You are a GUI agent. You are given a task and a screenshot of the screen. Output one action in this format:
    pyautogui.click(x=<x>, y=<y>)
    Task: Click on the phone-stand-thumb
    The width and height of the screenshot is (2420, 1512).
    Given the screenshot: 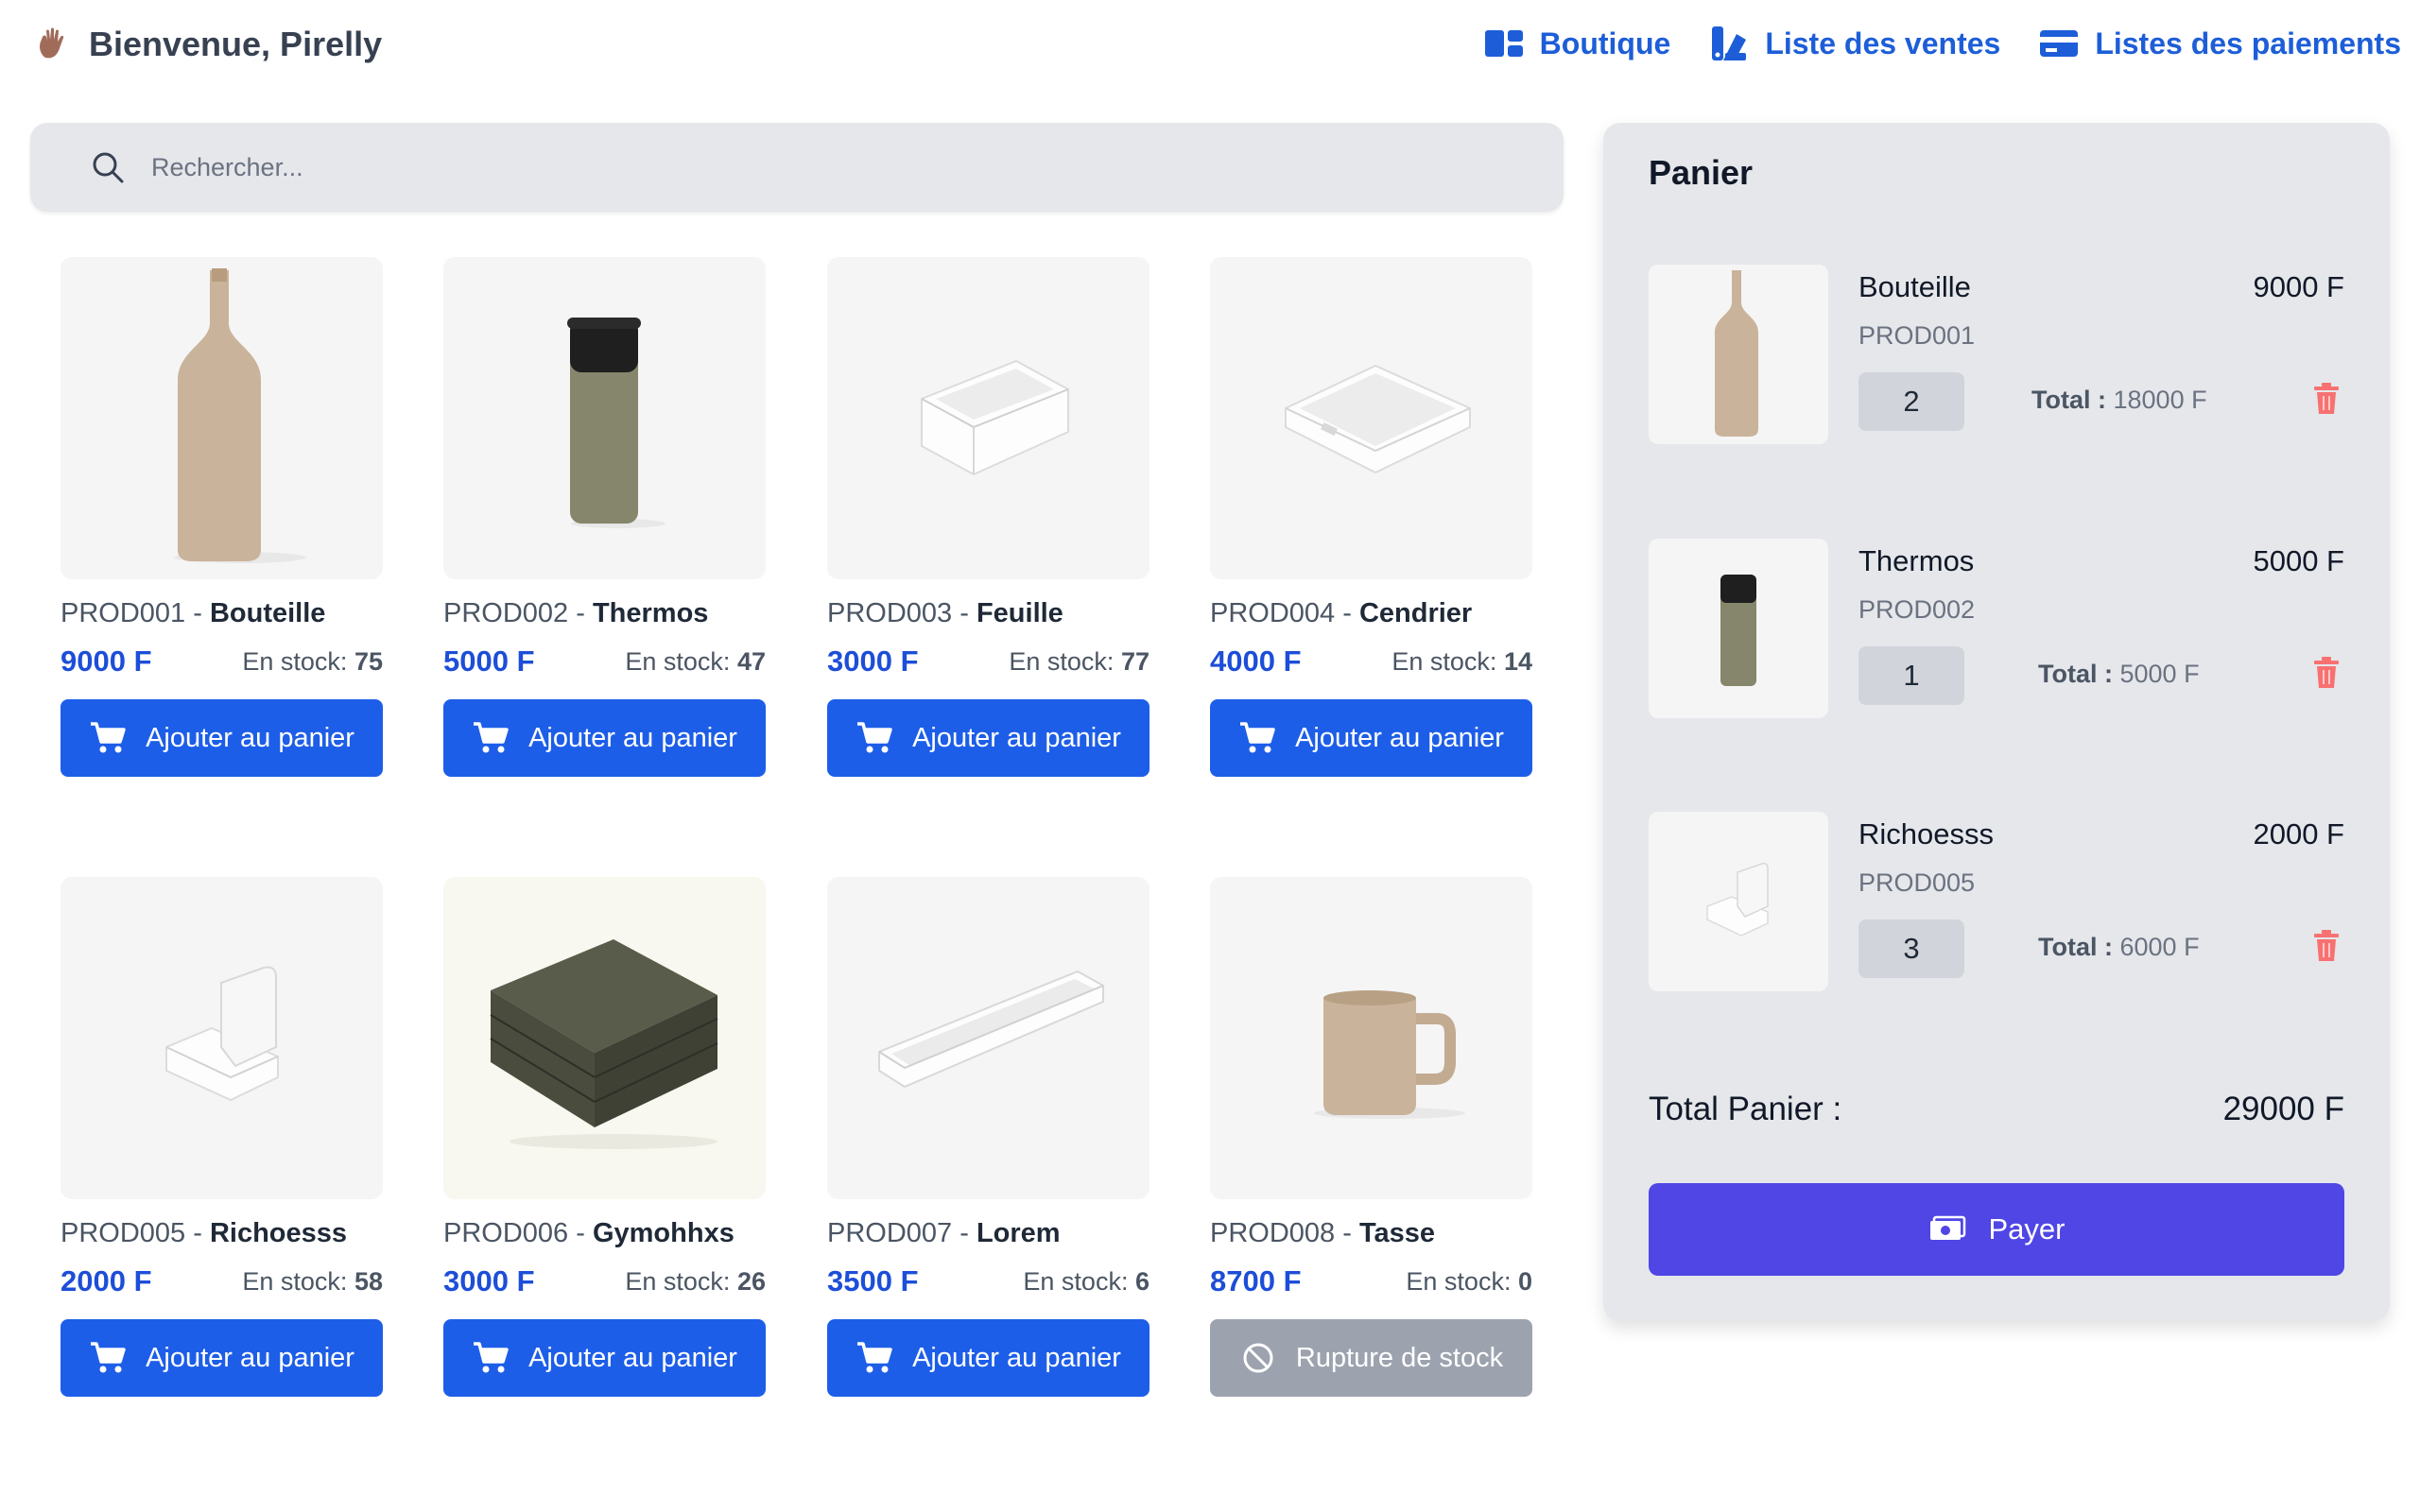 What is the action you would take?
    pyautogui.click(x=1737, y=899)
    